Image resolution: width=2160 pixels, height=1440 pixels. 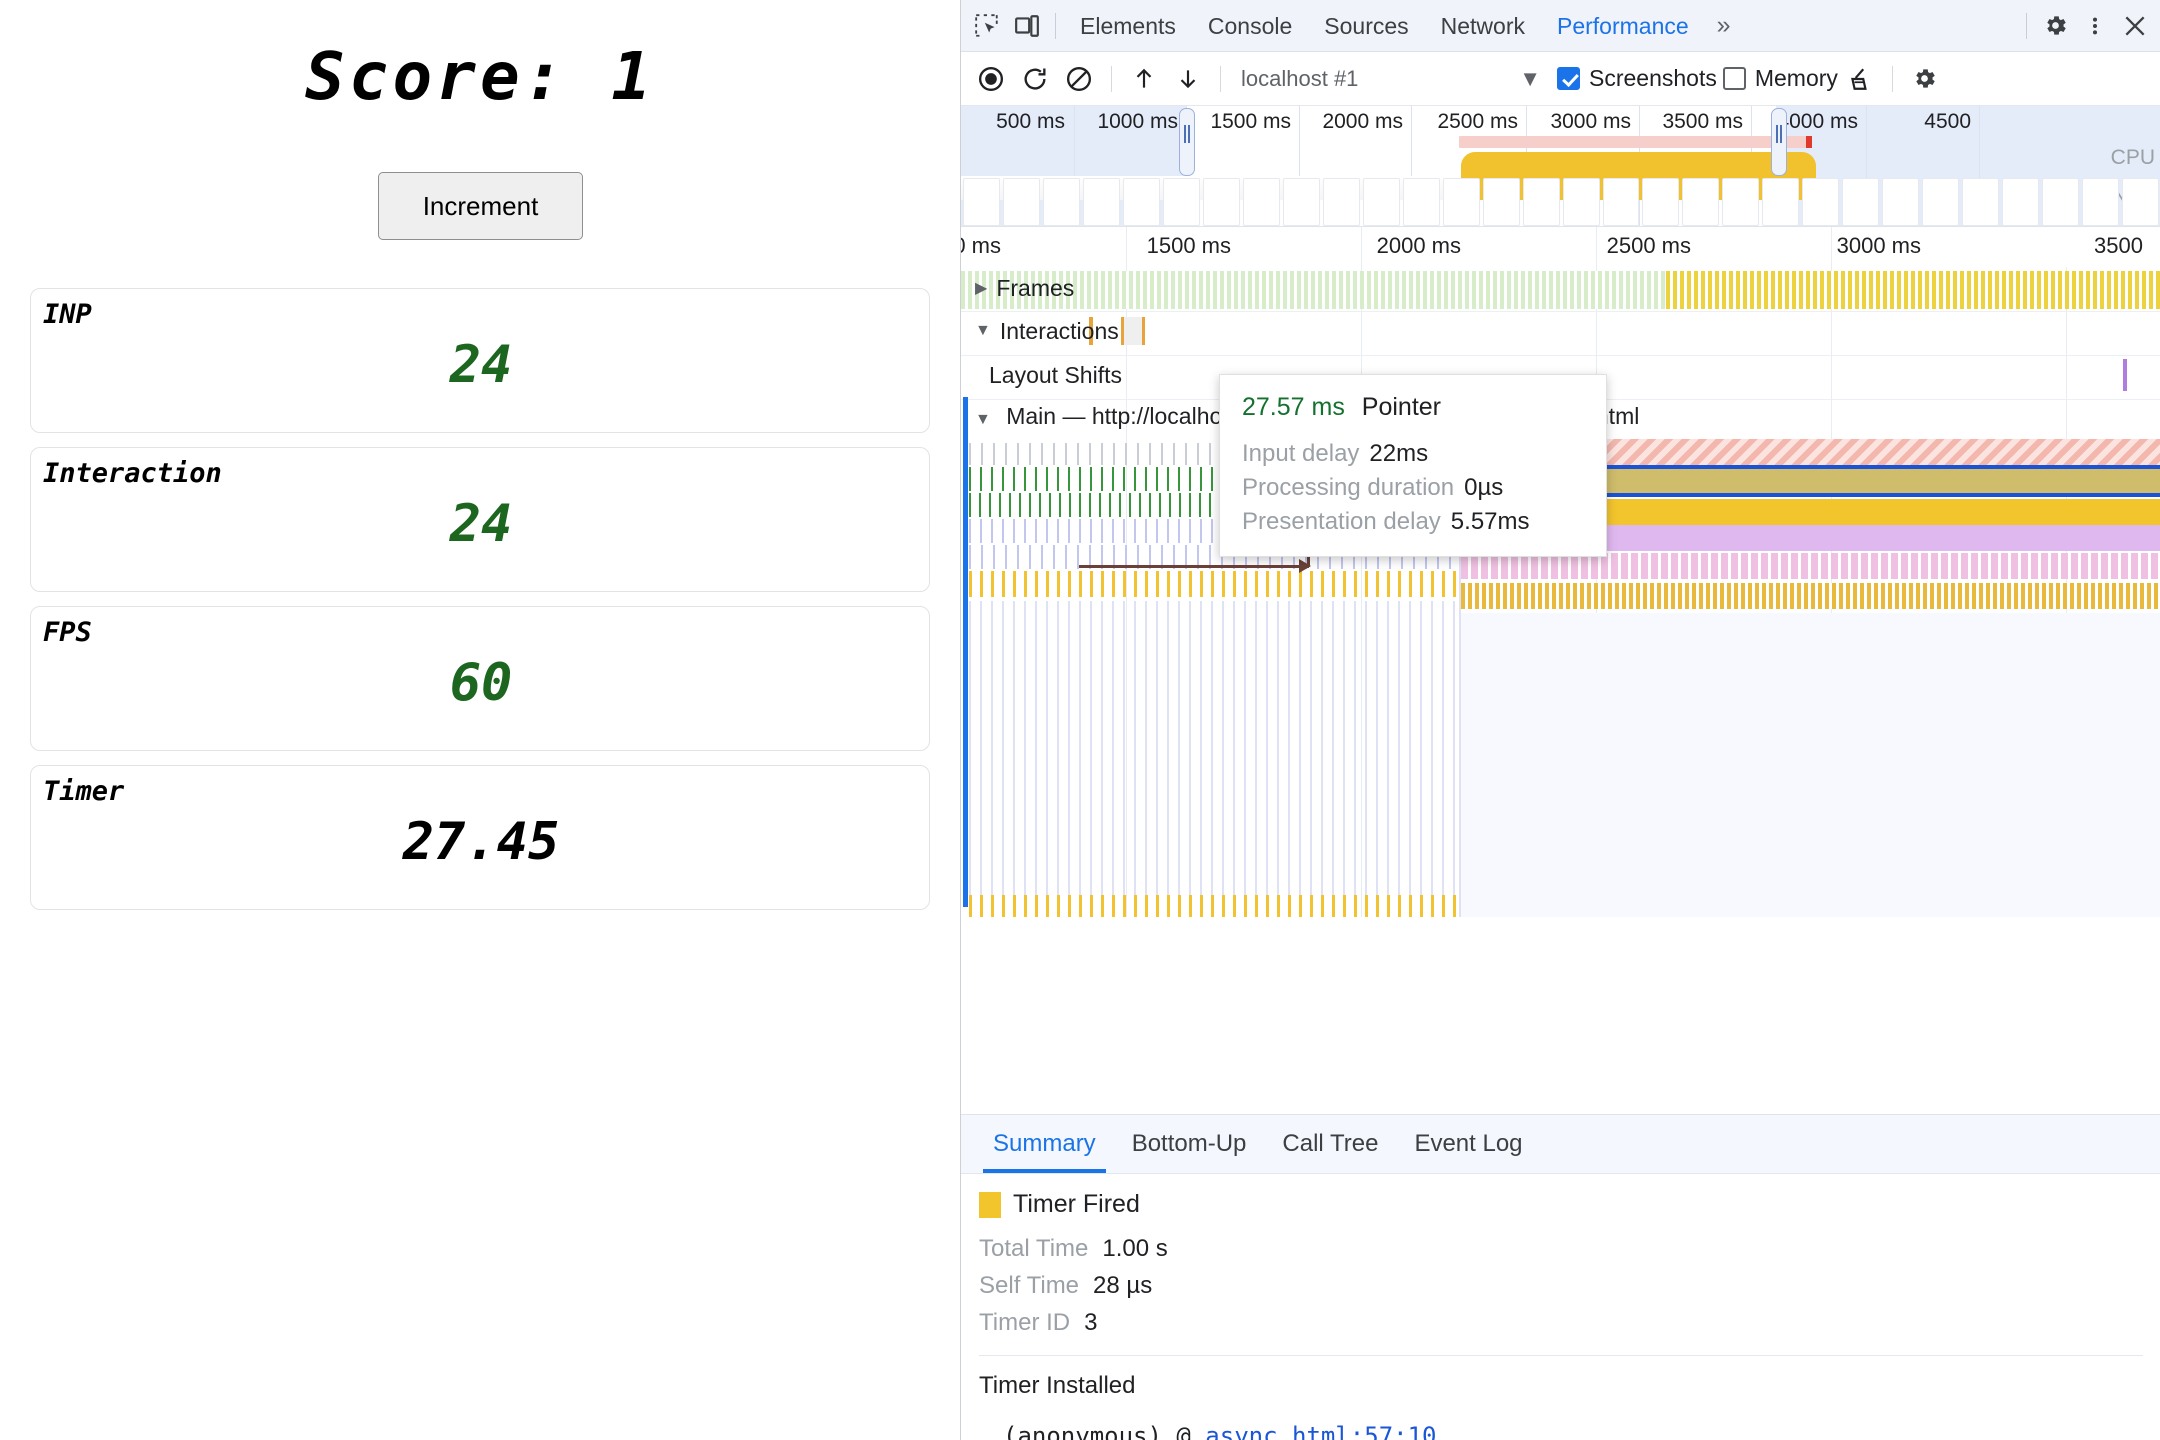 I want to click on memory-checkbox: Memory, so click(x=1780, y=78).